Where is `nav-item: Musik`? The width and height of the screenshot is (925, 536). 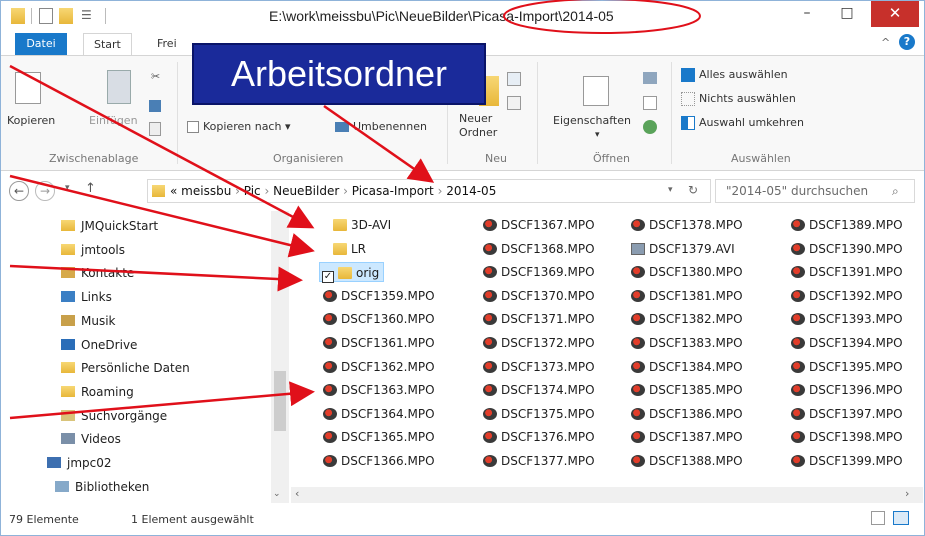
nav-item: Musik is located at coordinates (88, 321).